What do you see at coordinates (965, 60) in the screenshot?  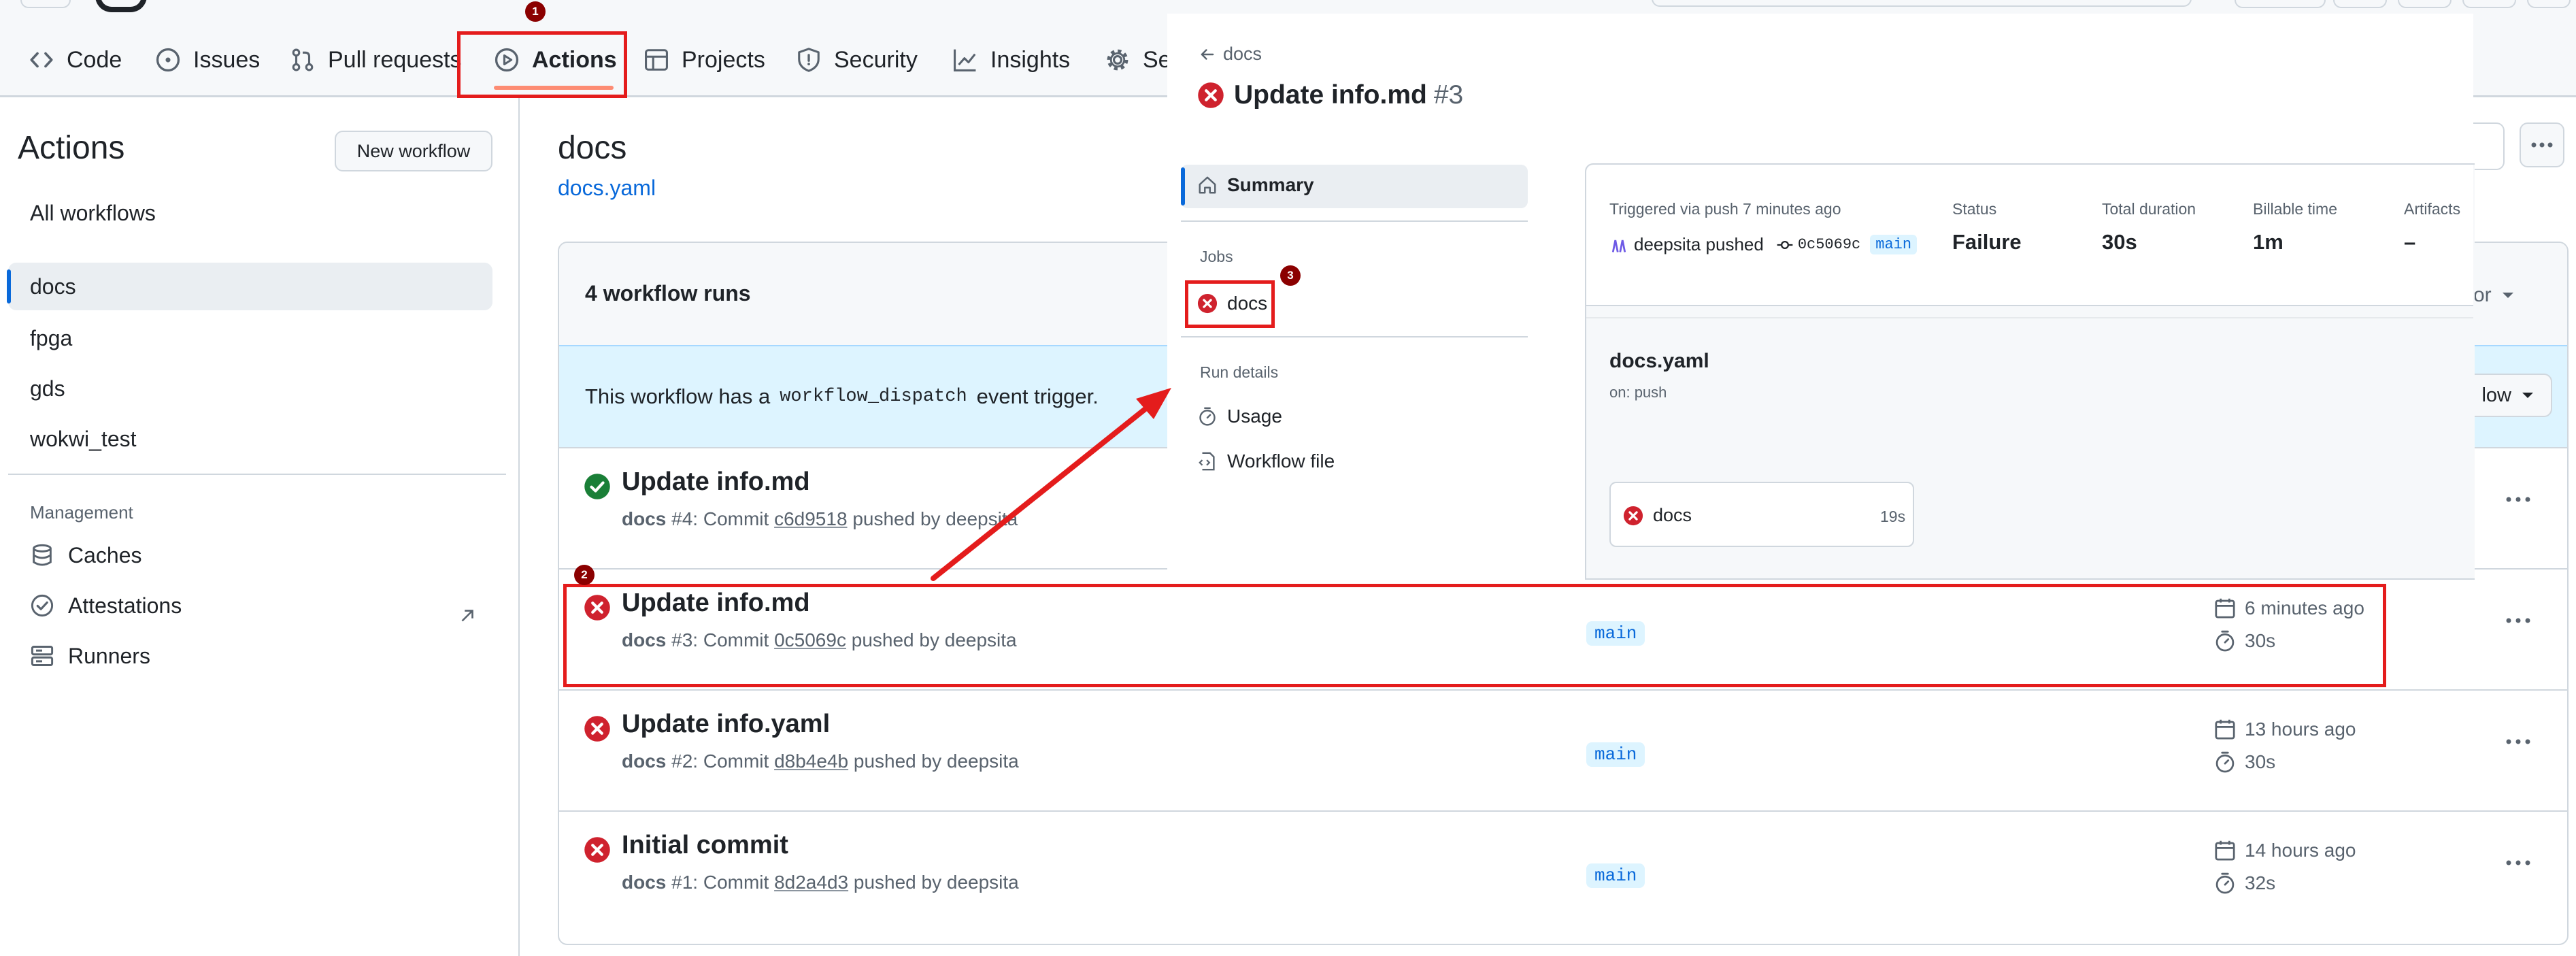 I see `graph-icon` at bounding box center [965, 60].